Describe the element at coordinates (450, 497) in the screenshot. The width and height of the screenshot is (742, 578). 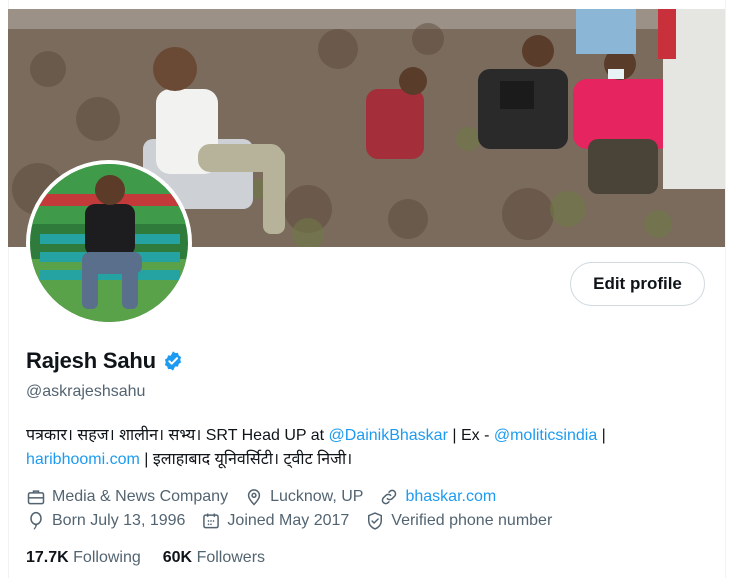
I see `website-link: bhaskar.com` at that location.